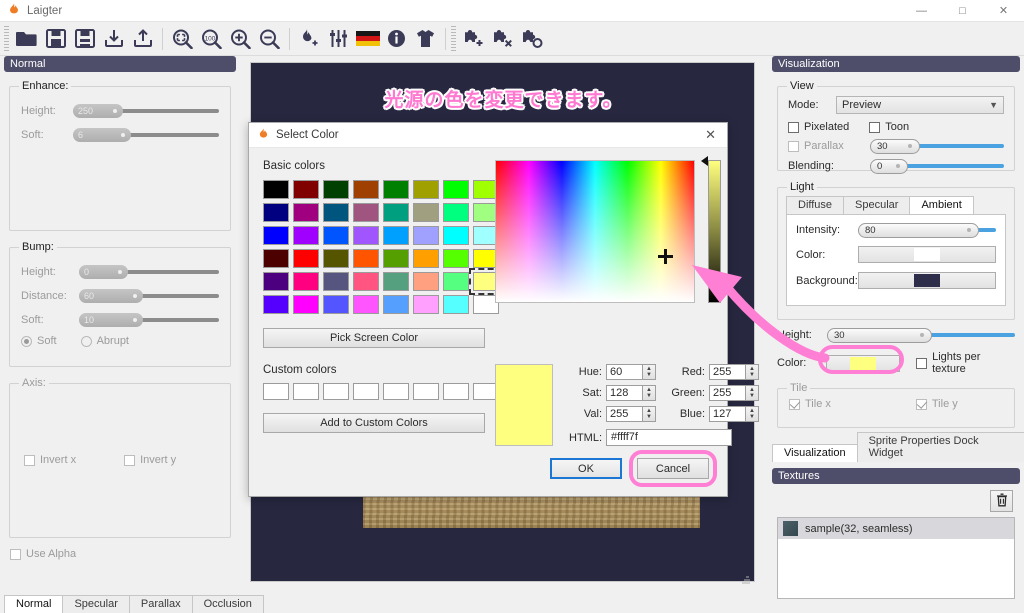 This screenshot has height=613, width=1024. What do you see at coordinates (810, 404) in the screenshot?
I see `tile-x-checkbox: Tile x` at bounding box center [810, 404].